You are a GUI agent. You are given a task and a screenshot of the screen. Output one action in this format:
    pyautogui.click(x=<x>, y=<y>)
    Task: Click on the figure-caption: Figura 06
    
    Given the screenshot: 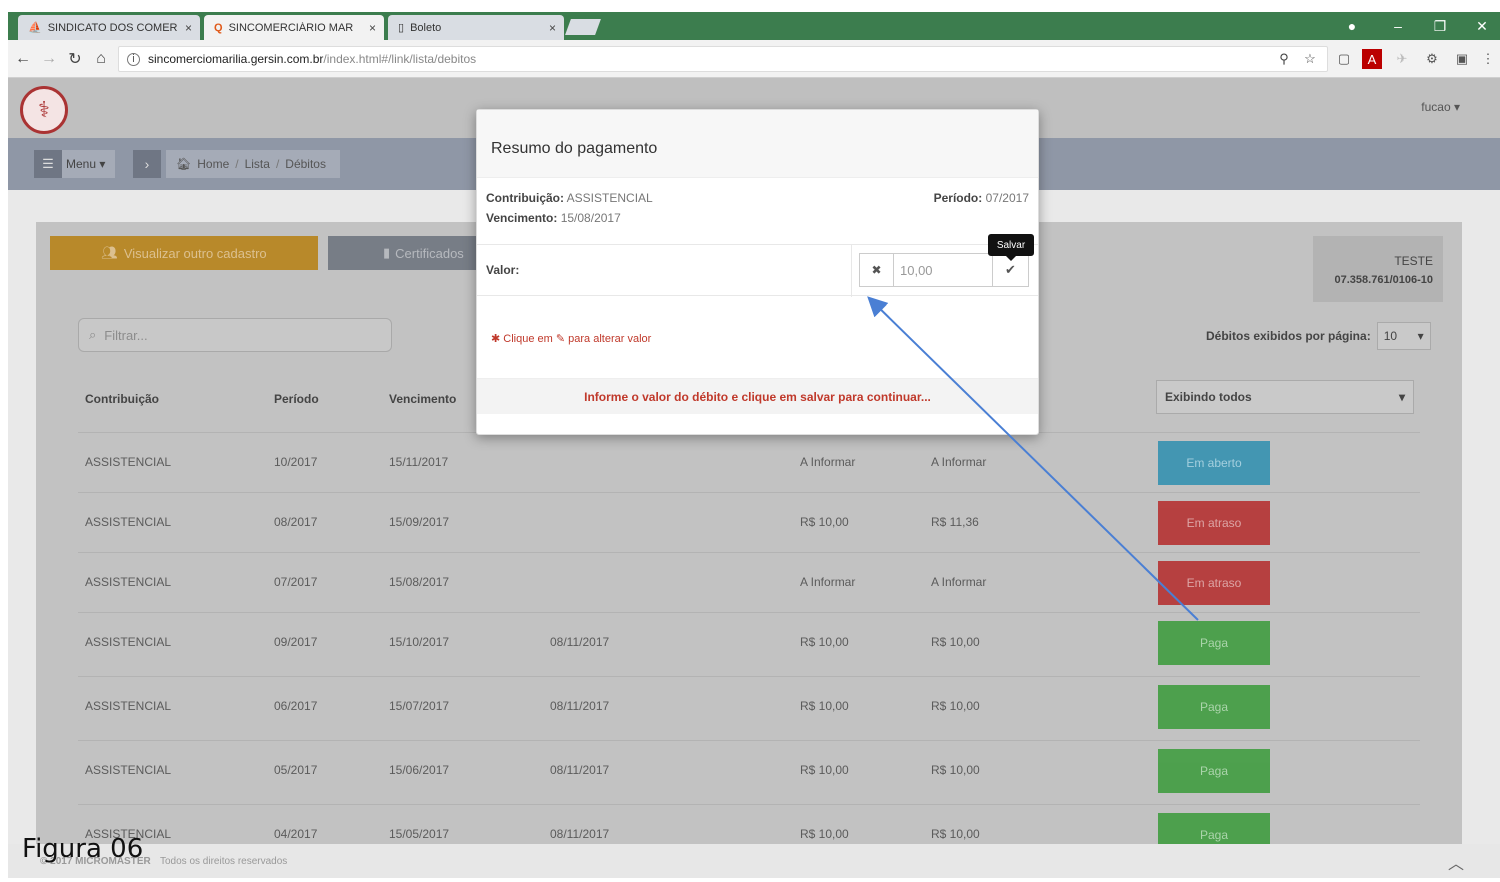 What is the action you would take?
    pyautogui.click(x=83, y=849)
    